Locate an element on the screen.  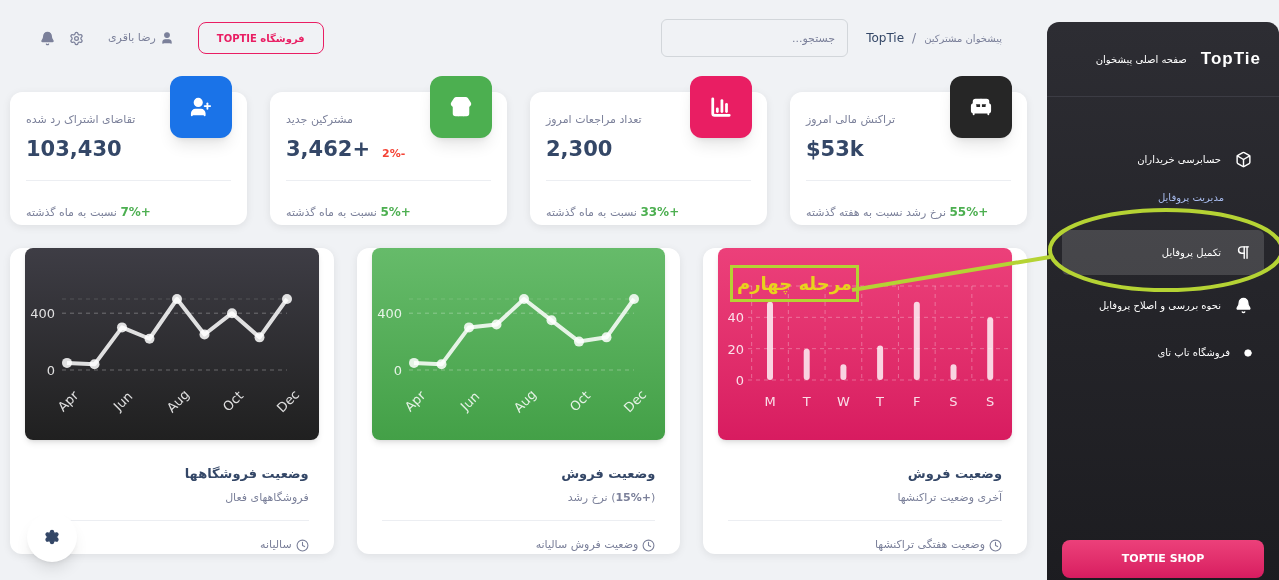
stat-title: تقاضای اشتراک رد شده is located at coordinates (81, 119).